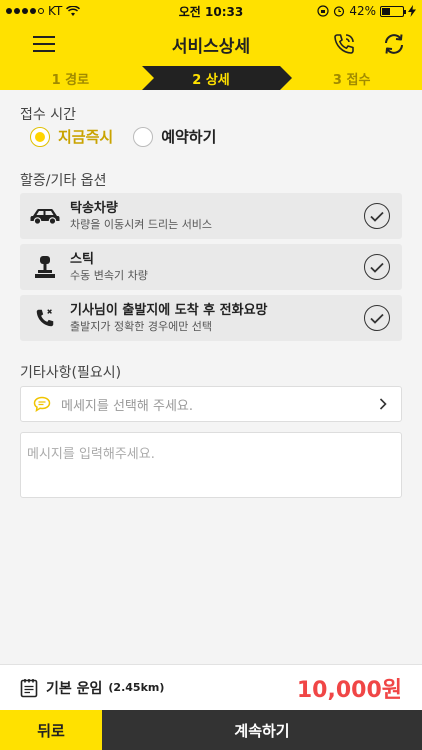 This screenshot has height=750, width=422. I want to click on etc-label: 기타사항(필요시), so click(71, 373).